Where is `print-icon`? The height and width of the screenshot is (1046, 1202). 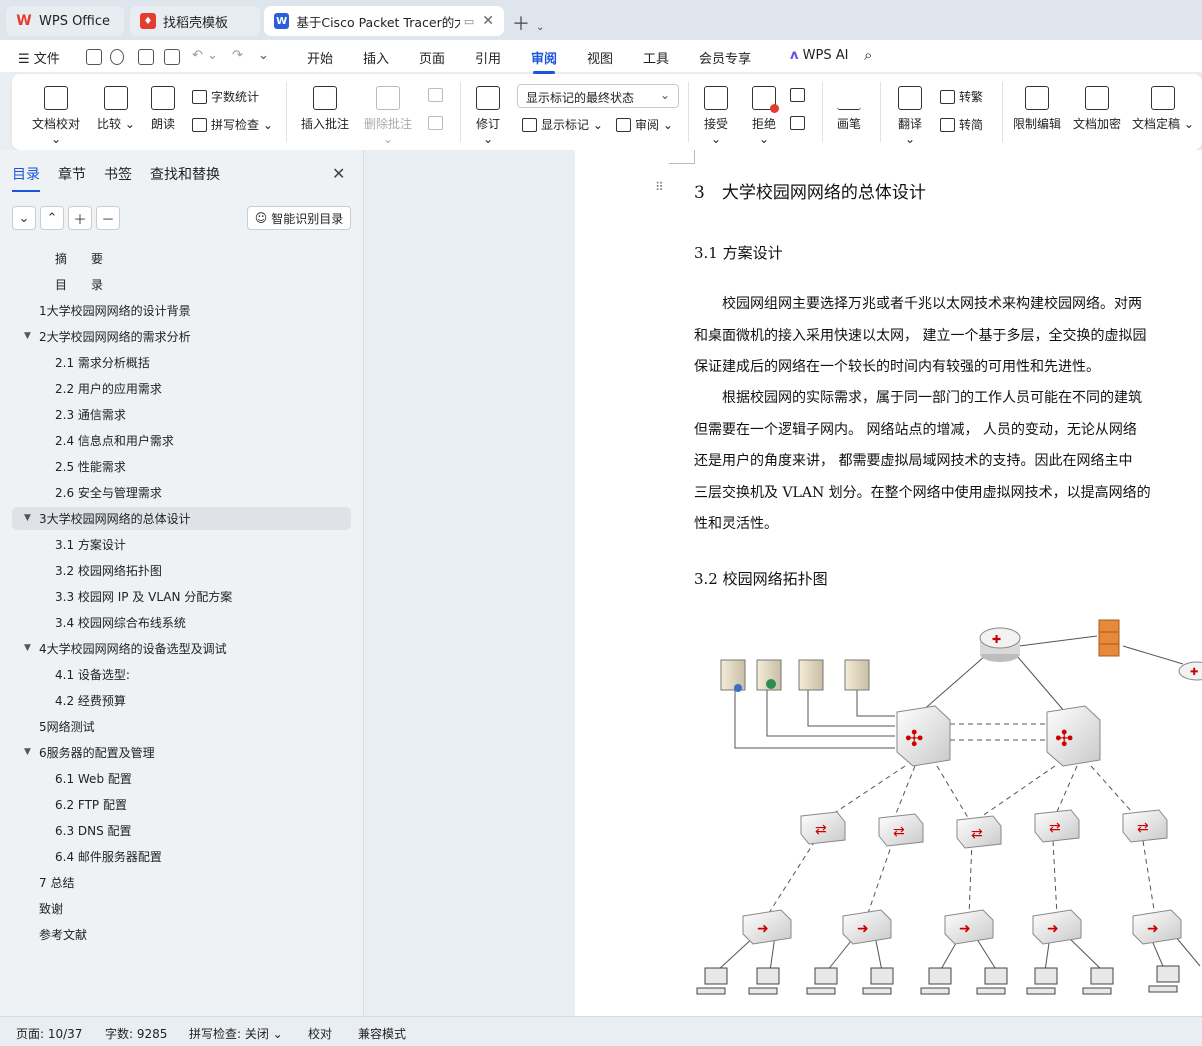 print-icon is located at coordinates (146, 57).